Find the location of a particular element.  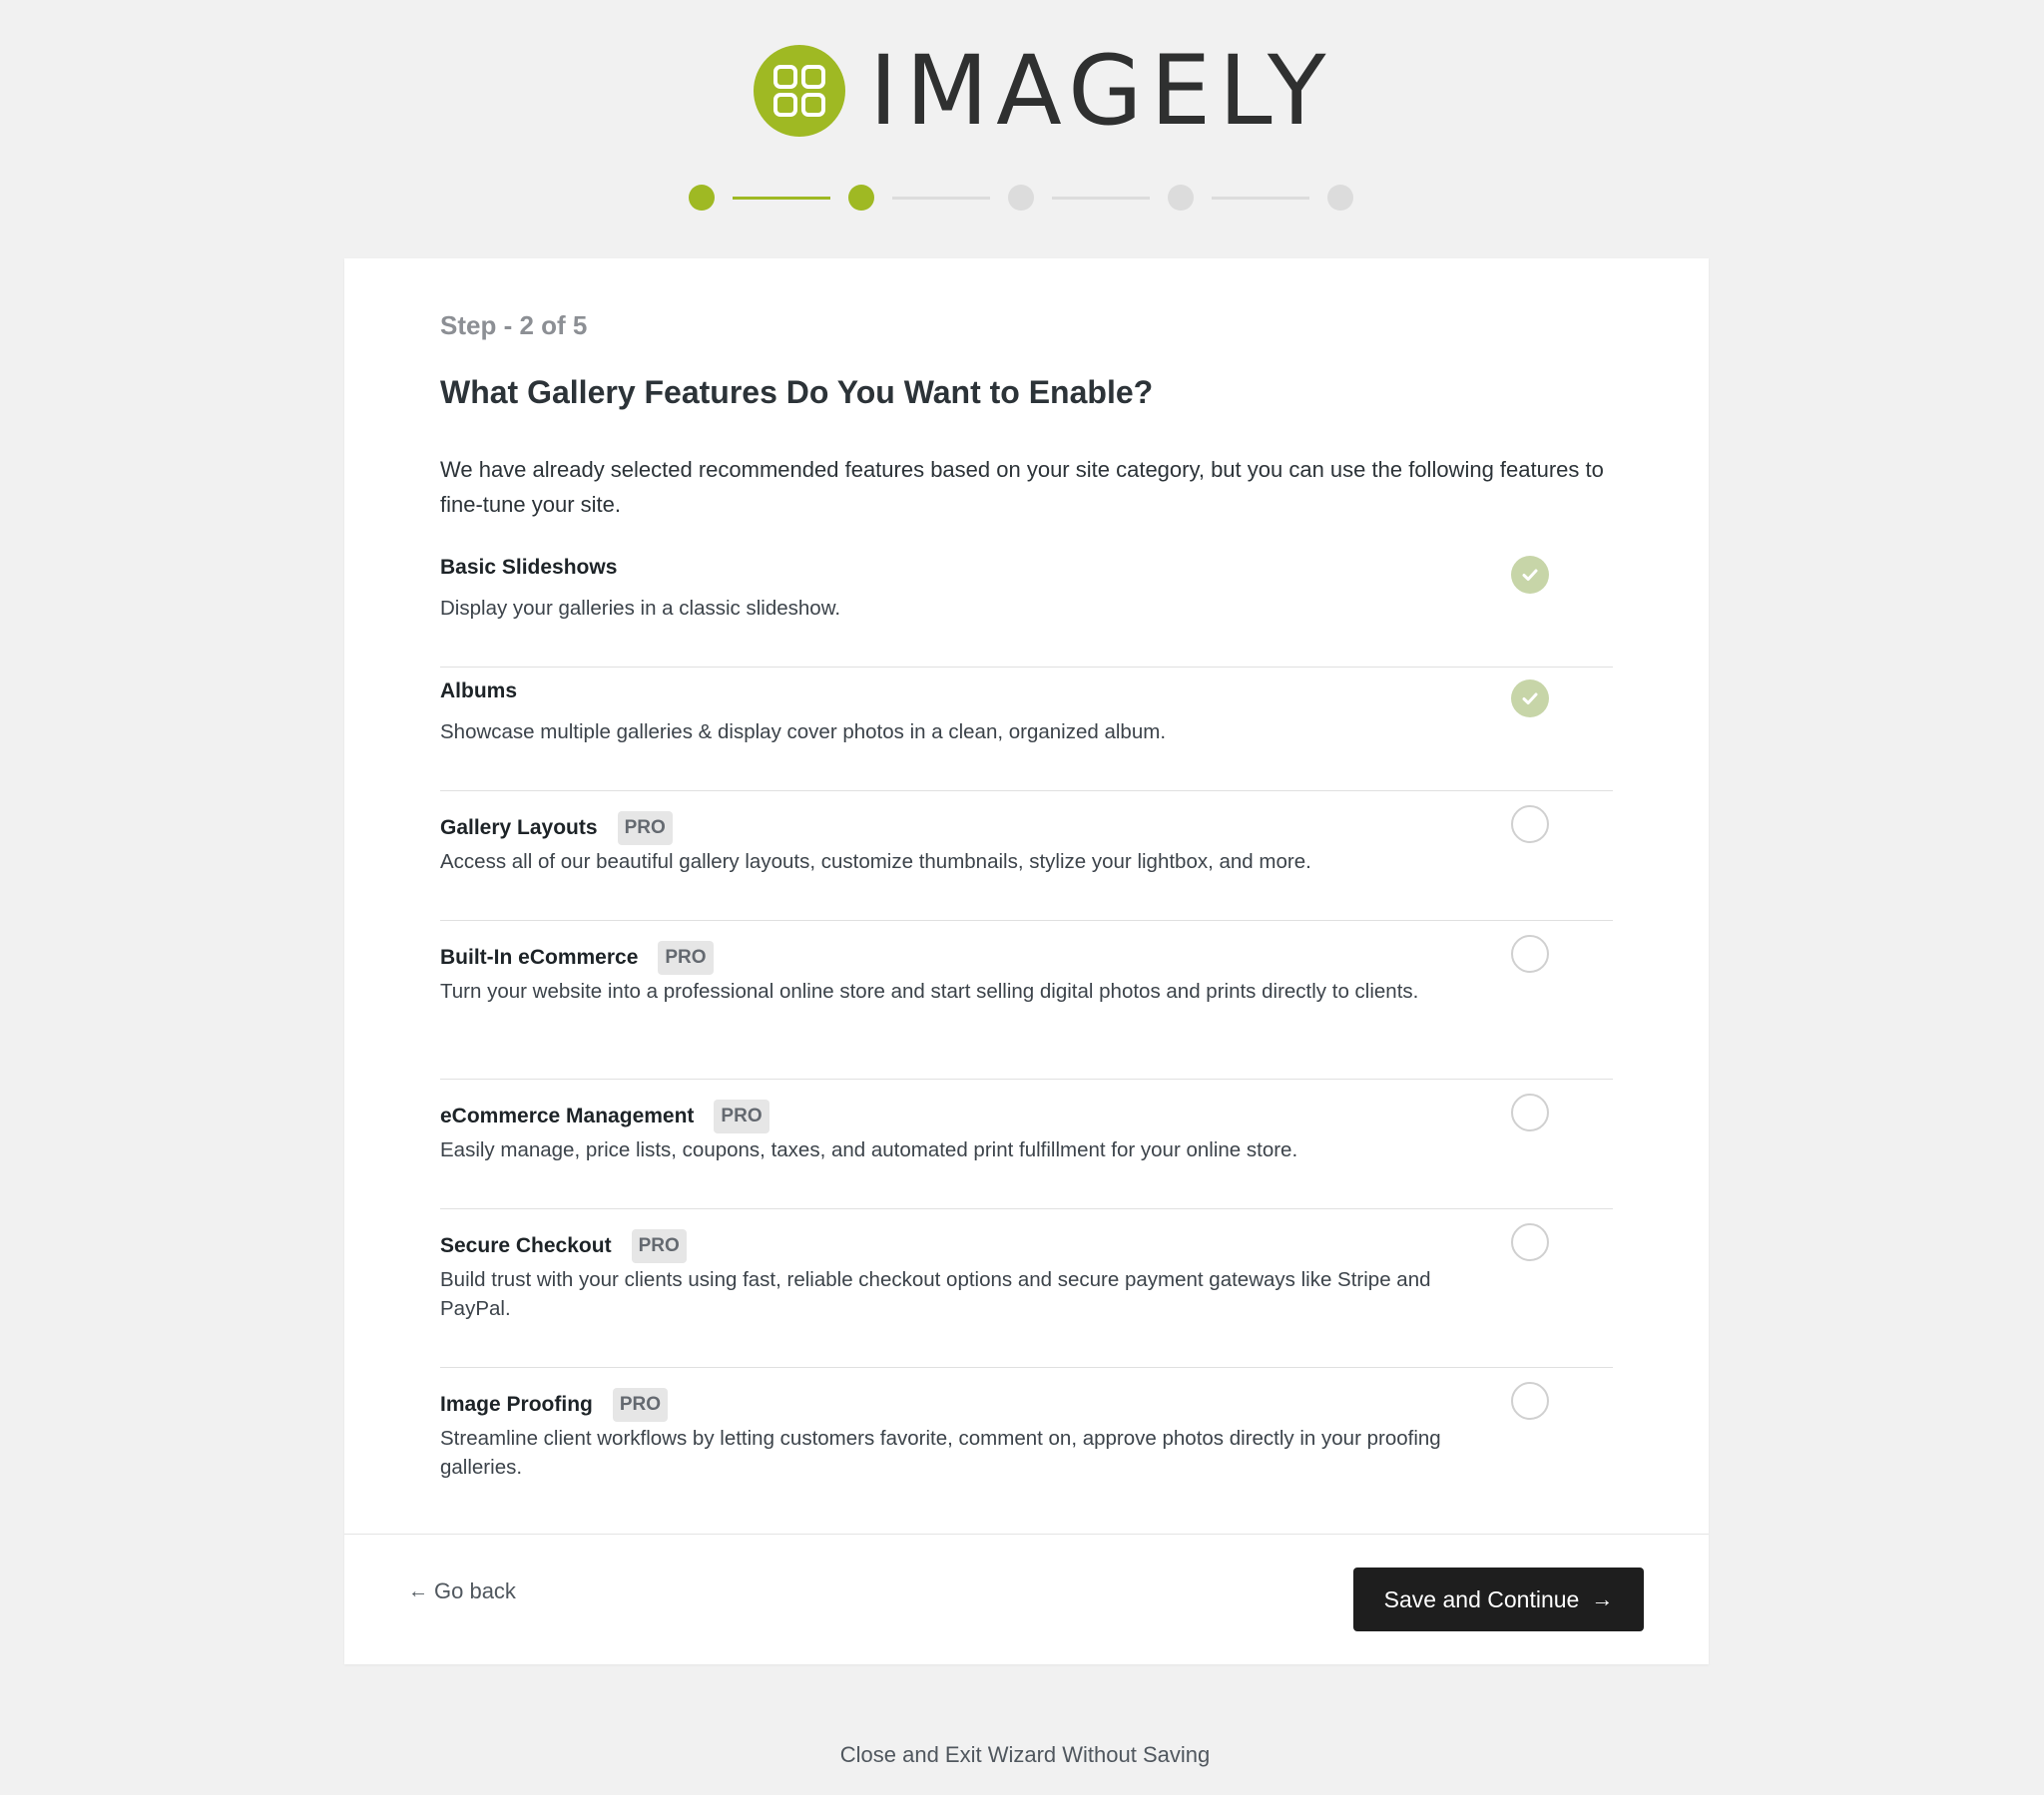

wizard-card-footer: ← Go back Save and Continue → is located at coordinates (1026, 1599).